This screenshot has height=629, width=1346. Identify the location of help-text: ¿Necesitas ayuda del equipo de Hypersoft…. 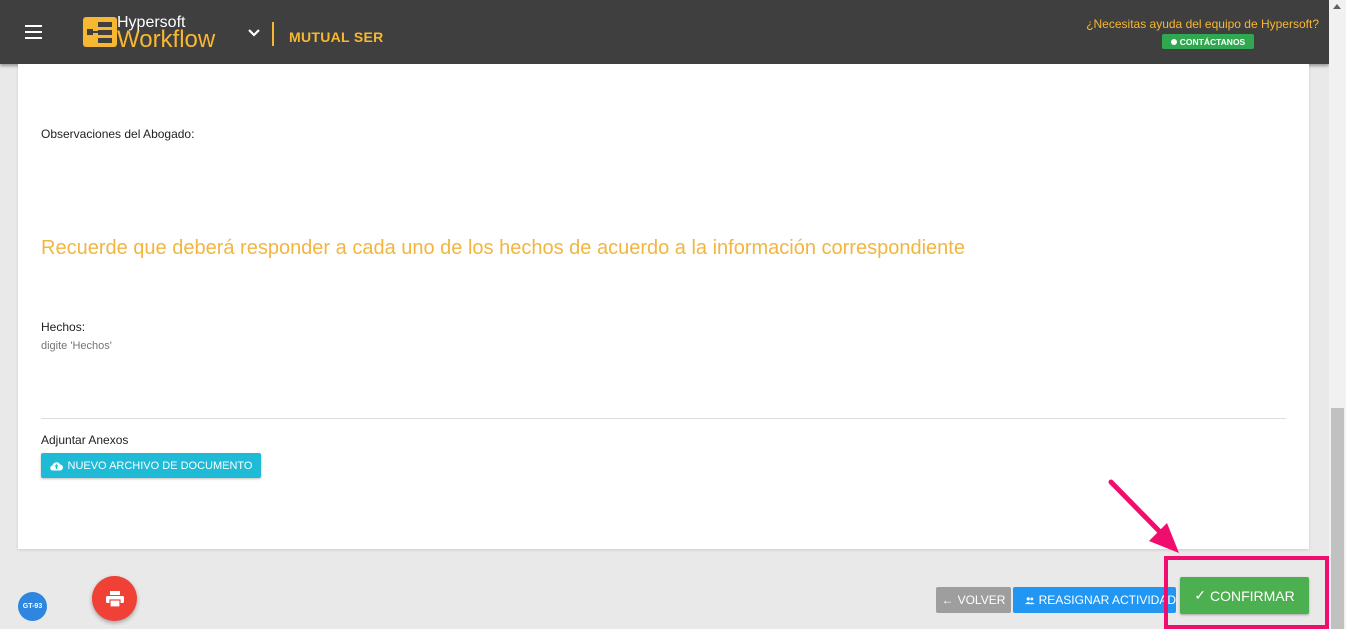
(1202, 24).